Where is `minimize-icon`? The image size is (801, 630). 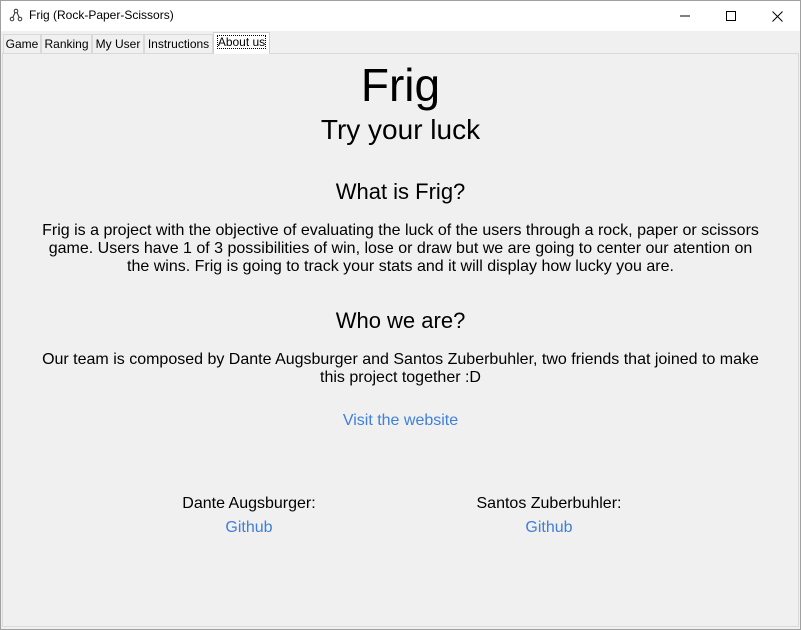 minimize-icon is located at coordinates (685, 16).